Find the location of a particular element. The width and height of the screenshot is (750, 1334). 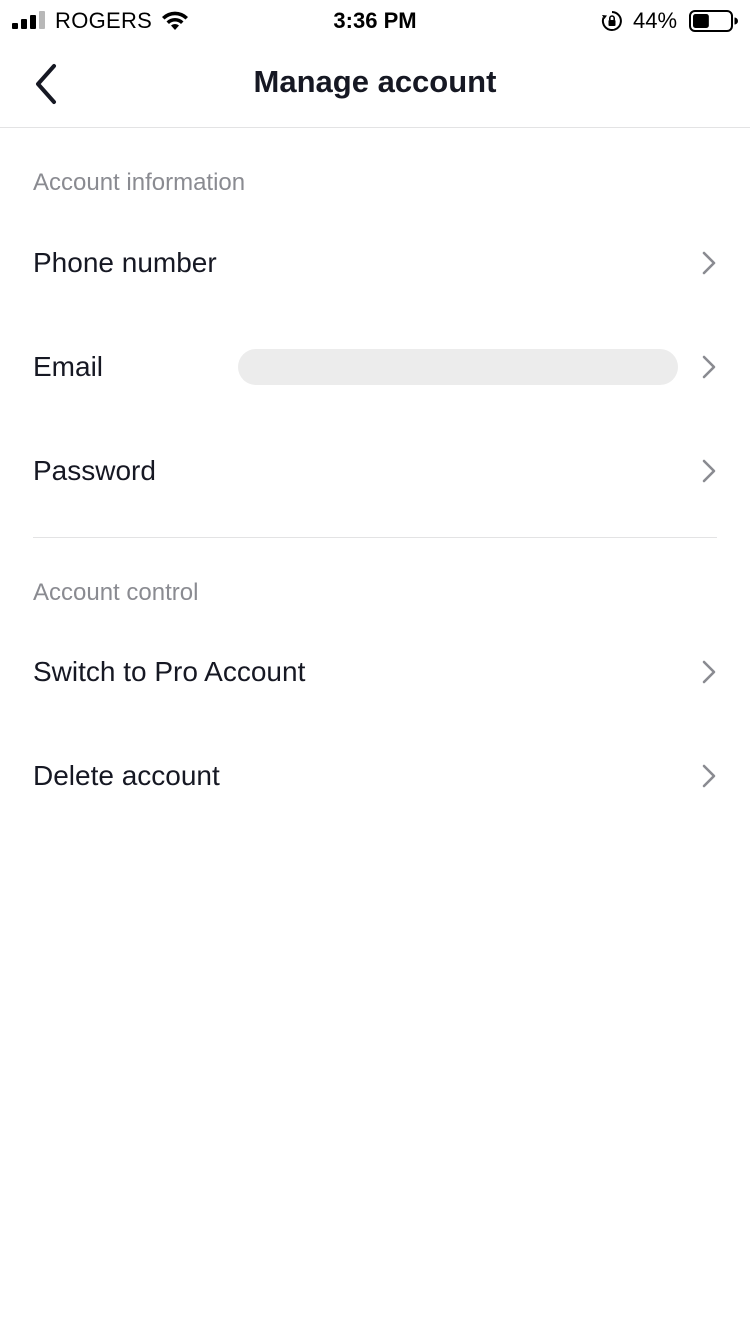

row-switch-to-pro-account: Switch to Pro Account is located at coordinates (375, 672).